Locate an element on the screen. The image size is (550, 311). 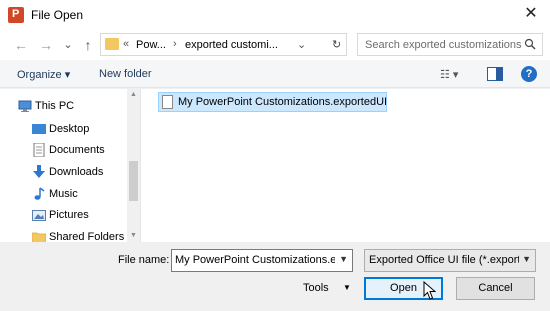
file-name-value: My PowerPoint Customizations.ex is located at coordinates (255, 260).